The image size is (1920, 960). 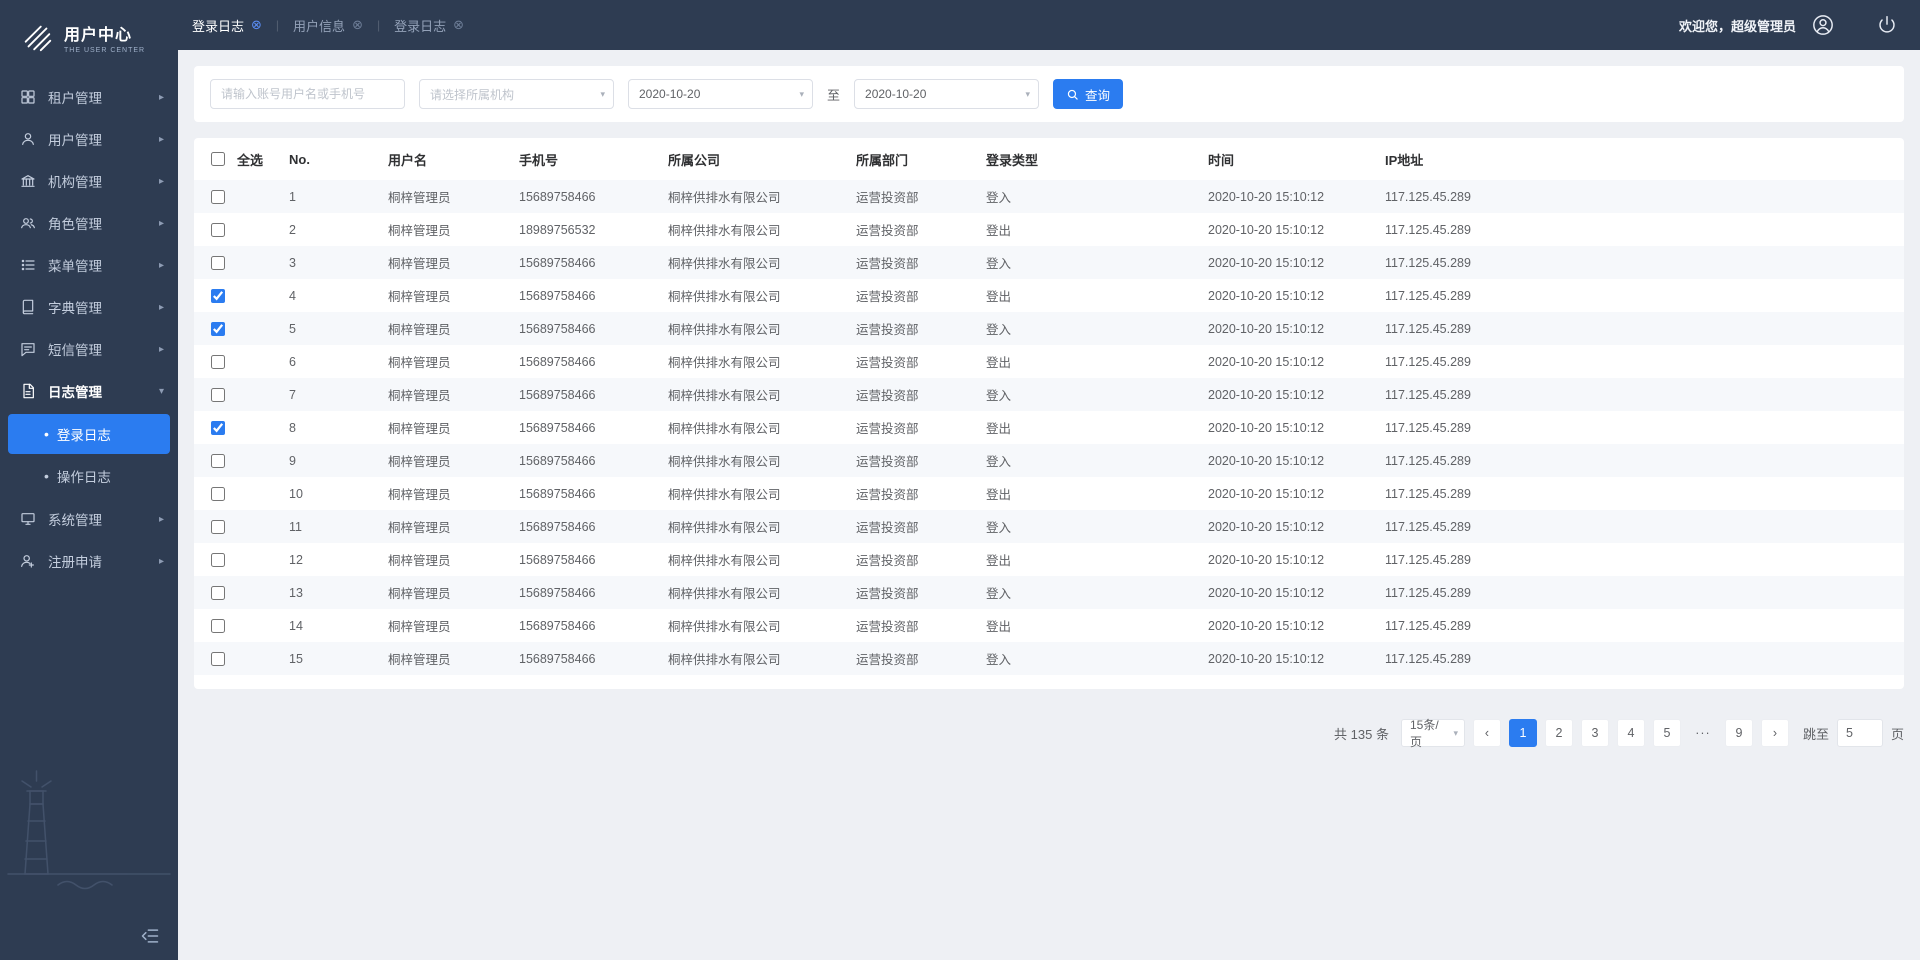 I want to click on tab-1: 用户信息 ⊗, so click(x=328, y=25).